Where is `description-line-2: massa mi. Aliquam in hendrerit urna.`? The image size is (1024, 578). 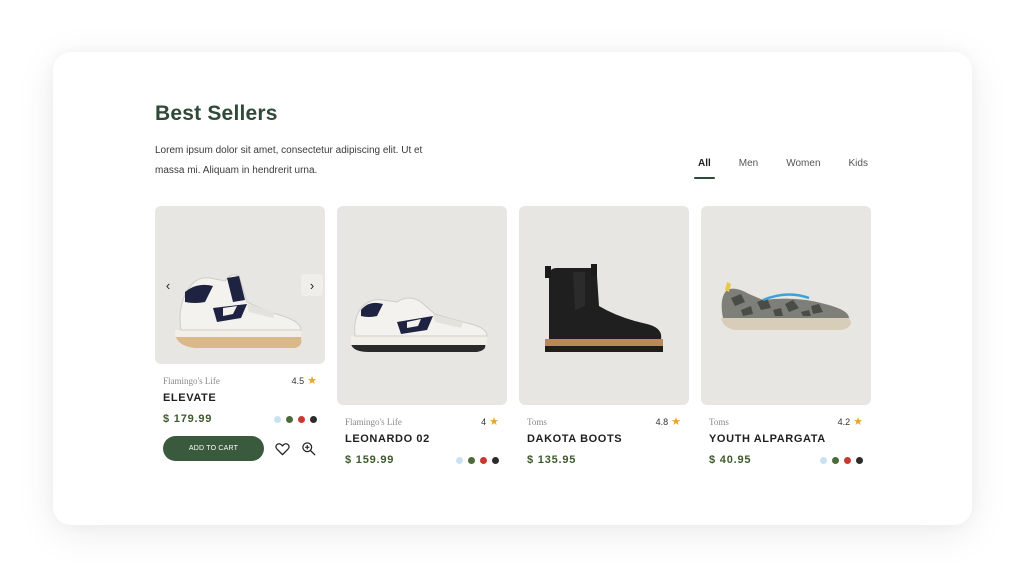
description-line-2: massa mi. Aliquam in hendrerit urna. is located at coordinates (236, 170).